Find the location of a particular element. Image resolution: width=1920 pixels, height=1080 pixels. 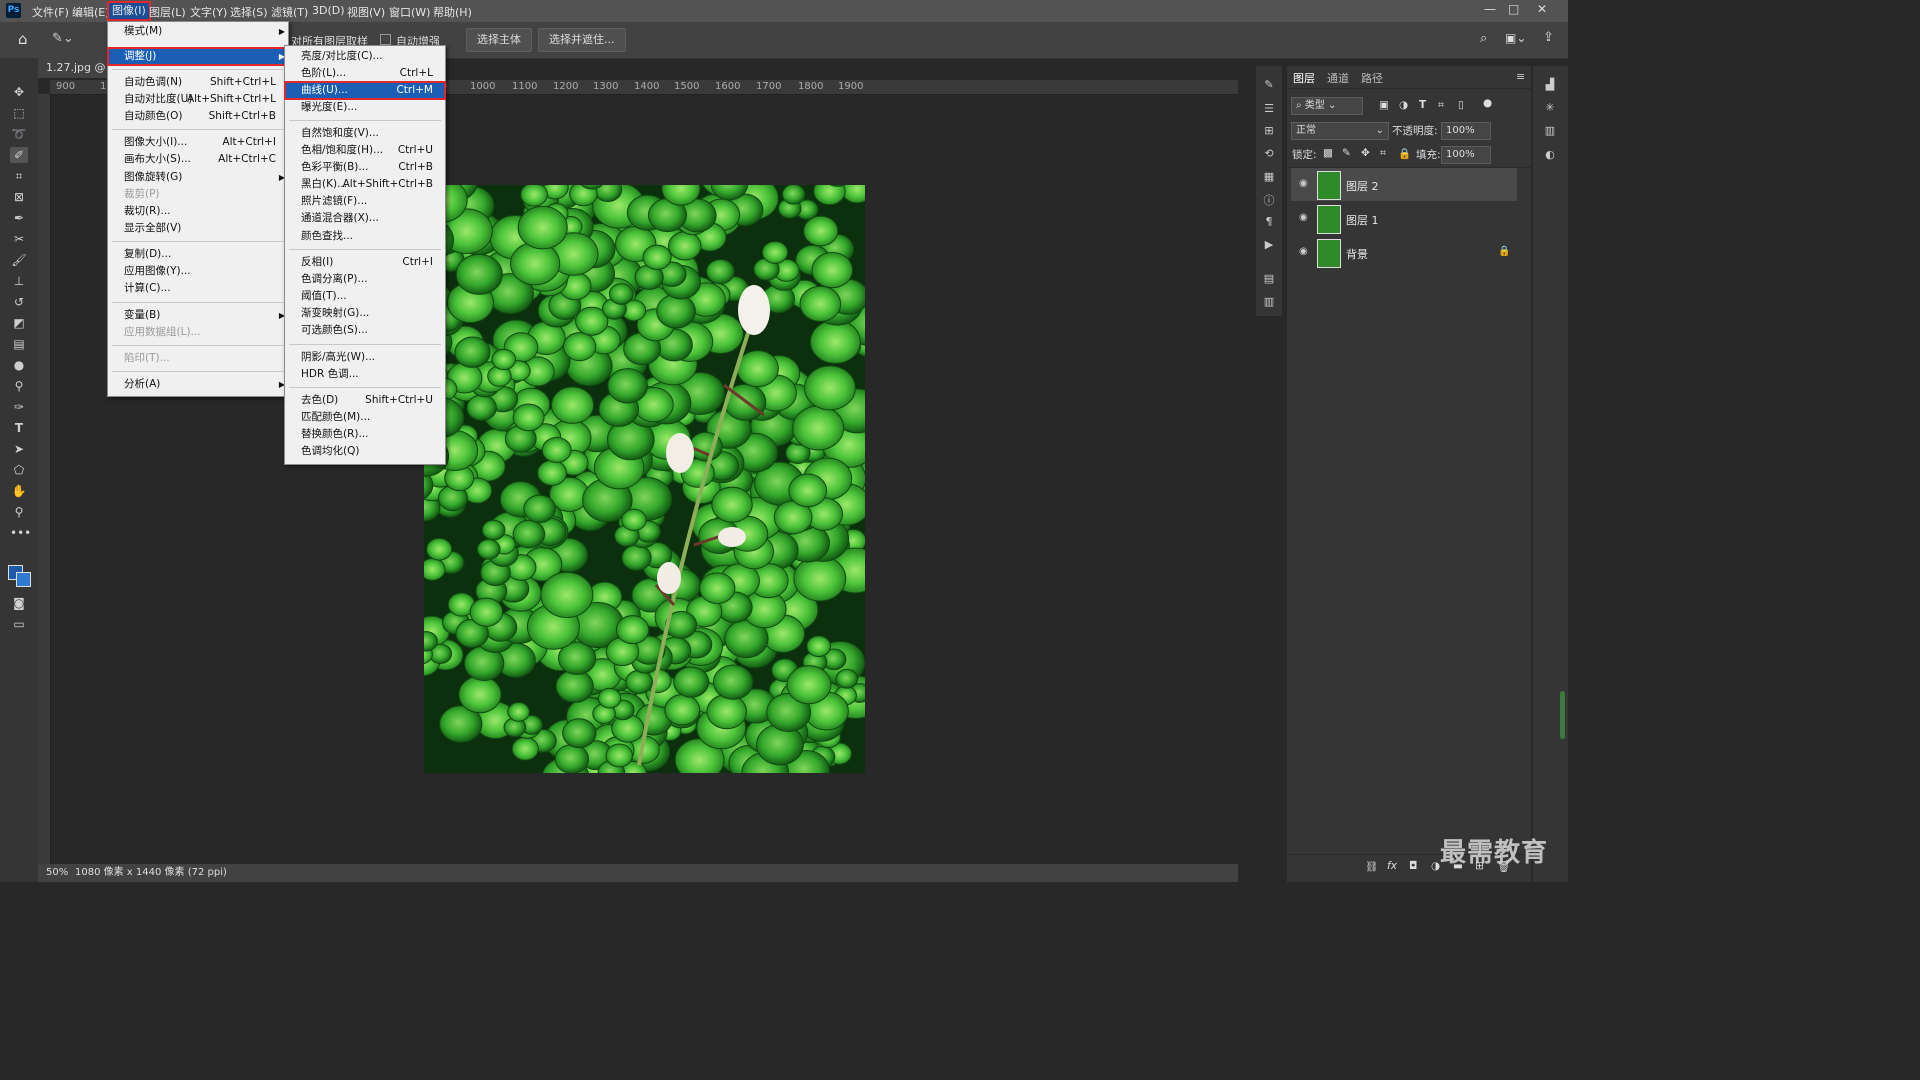

menu-item-variables: 变量(B) ▶ is located at coordinates (198, 315).